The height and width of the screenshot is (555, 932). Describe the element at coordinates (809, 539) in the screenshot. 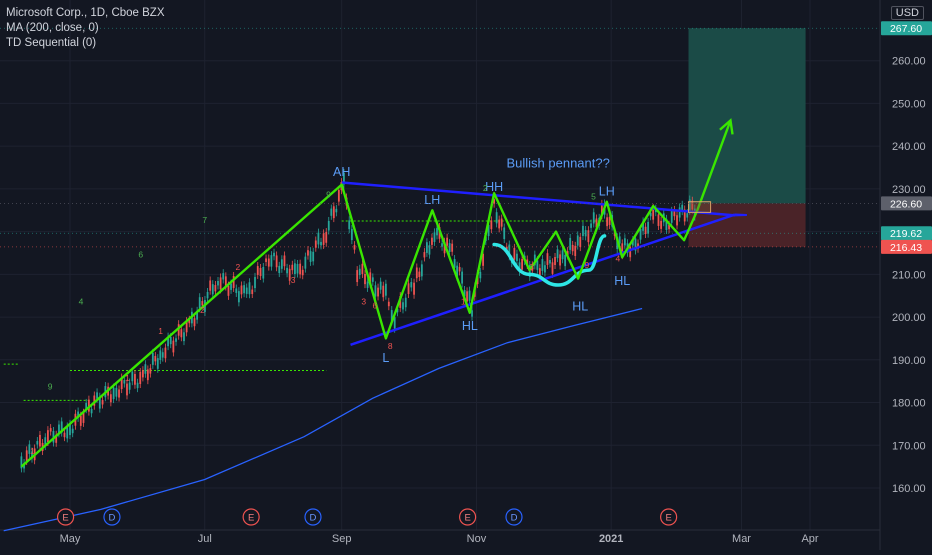

I see `x-tick-label: Apr` at that location.